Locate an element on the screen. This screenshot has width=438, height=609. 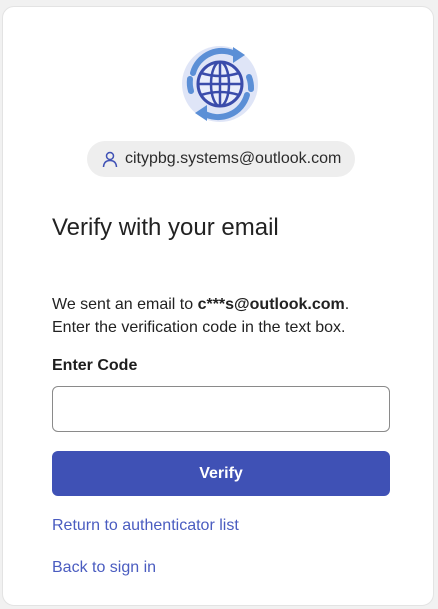
account-identity-chip: citypbg.systems@outlook.com is located at coordinates (221, 159).